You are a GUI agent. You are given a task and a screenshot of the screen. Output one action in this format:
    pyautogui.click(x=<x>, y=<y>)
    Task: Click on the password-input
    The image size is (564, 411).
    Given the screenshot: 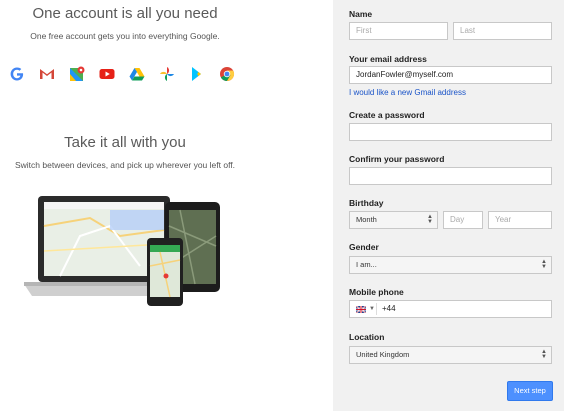 What is the action you would take?
    pyautogui.click(x=450, y=132)
    